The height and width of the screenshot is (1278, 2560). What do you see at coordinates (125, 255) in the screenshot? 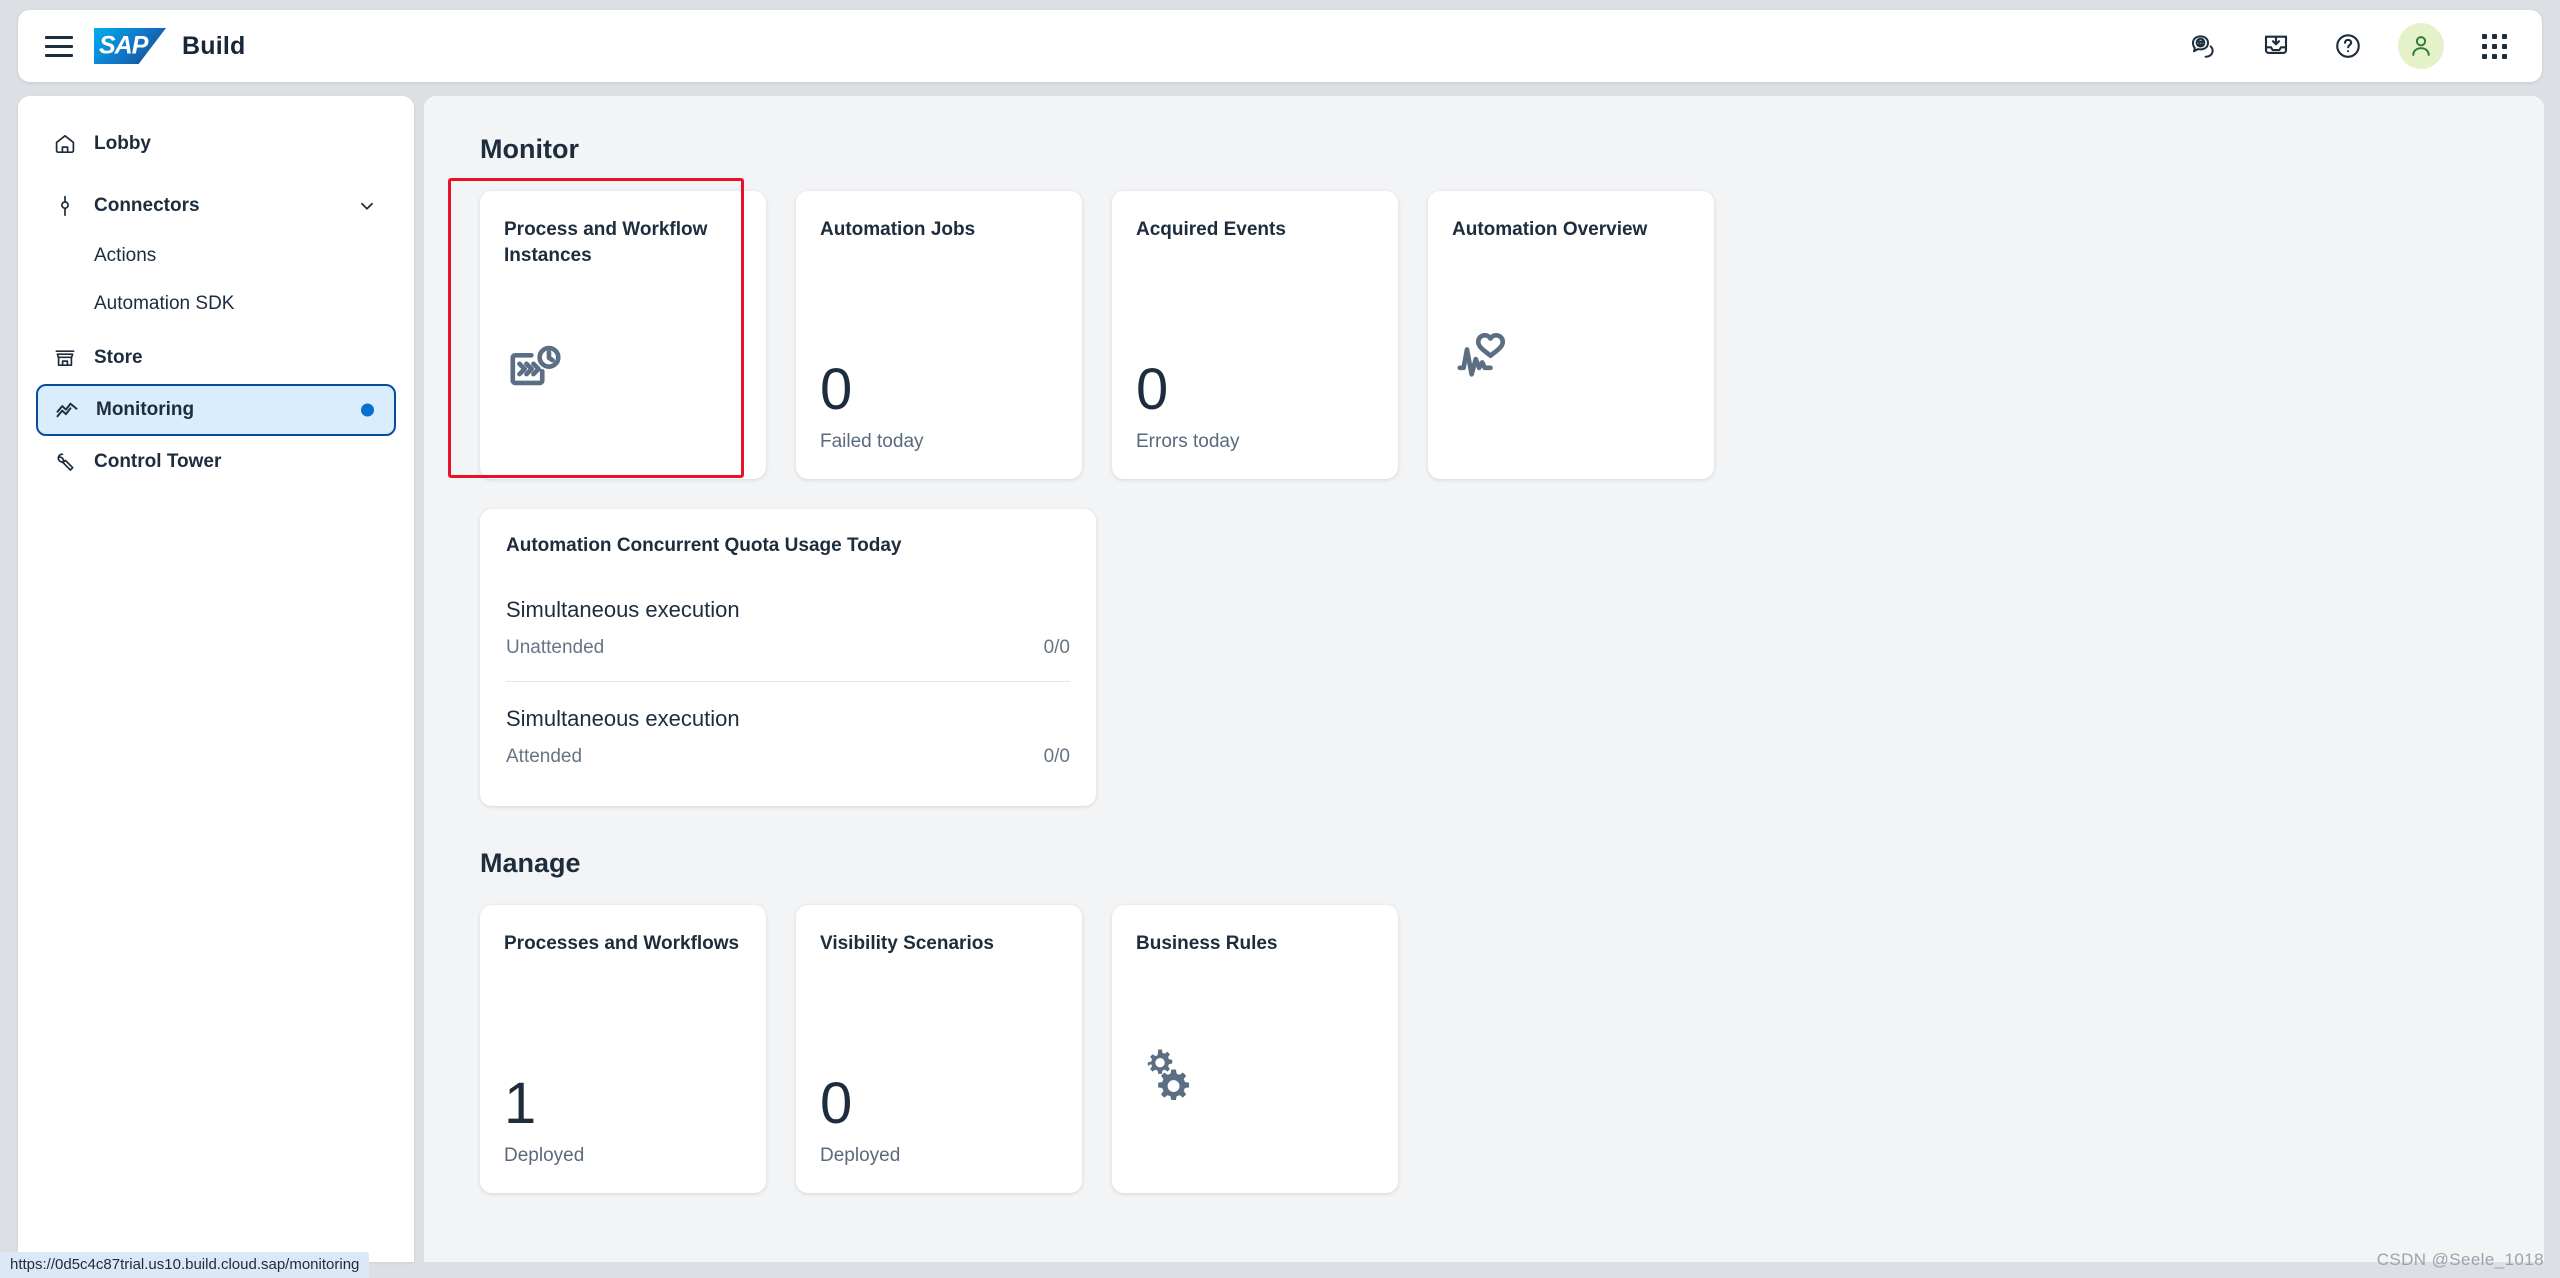
I see `sidebar-item-label: Actions` at bounding box center [125, 255].